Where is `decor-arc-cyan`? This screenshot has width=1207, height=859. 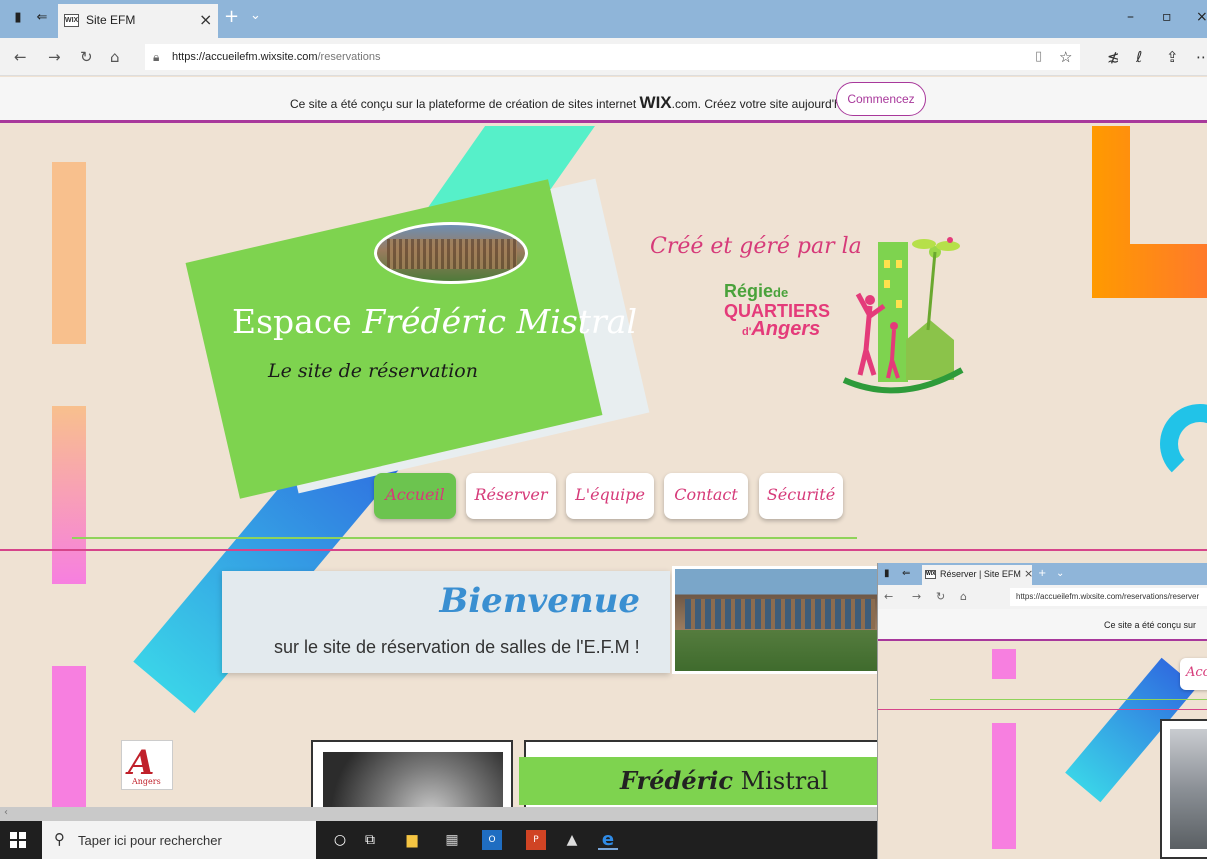
decor-arc-cyan is located at coordinates (1183, 444).